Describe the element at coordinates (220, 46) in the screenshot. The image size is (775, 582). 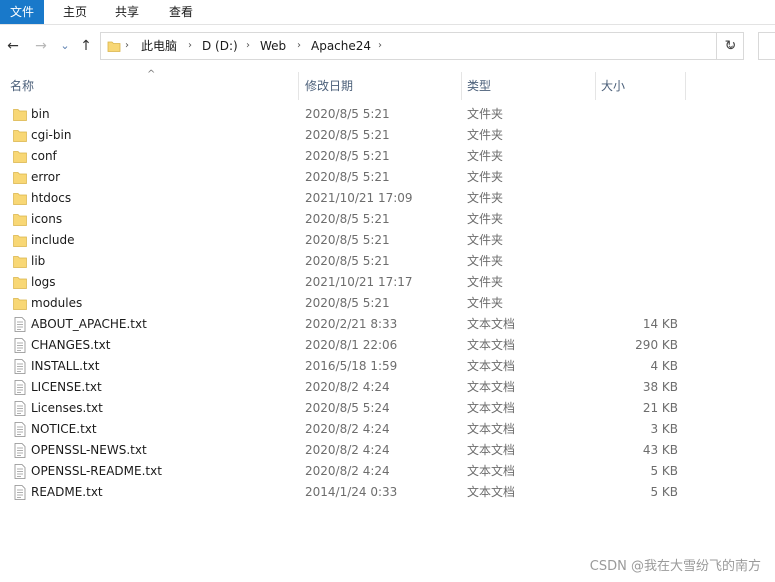
I see `breadcrumb-d-drive: D (D:)` at that location.